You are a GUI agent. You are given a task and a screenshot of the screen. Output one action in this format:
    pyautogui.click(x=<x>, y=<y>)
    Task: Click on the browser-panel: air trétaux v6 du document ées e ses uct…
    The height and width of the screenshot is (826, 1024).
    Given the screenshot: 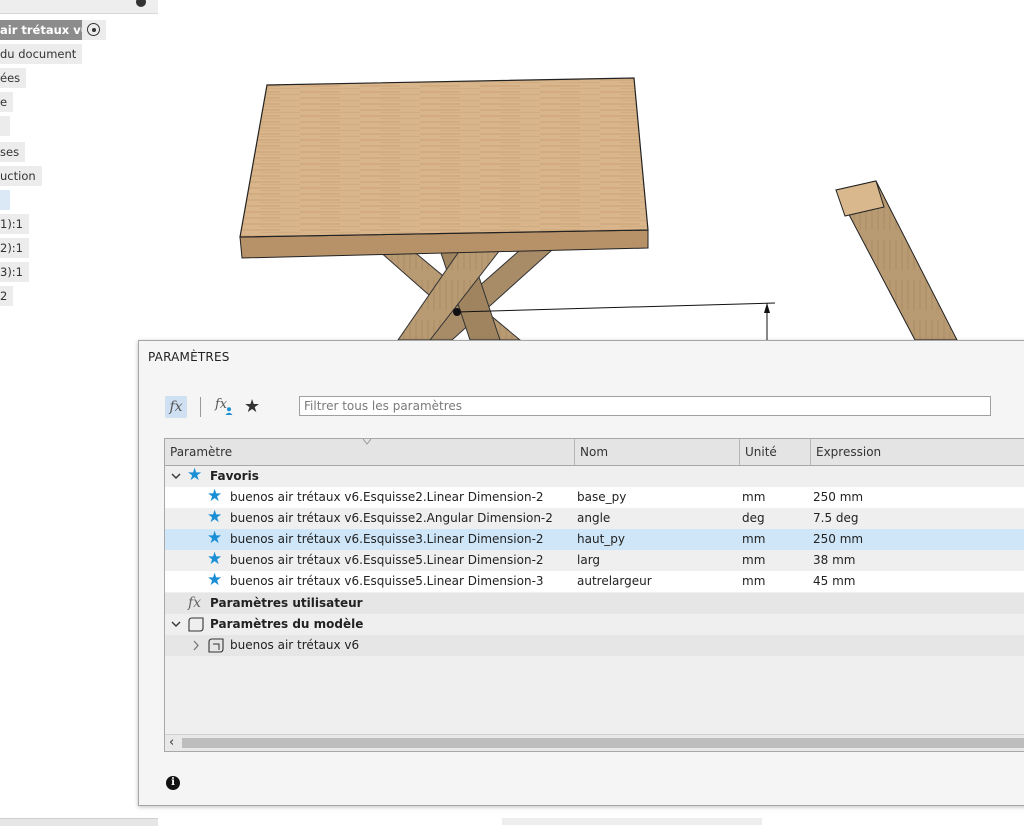 What is the action you would take?
    pyautogui.click(x=80, y=160)
    